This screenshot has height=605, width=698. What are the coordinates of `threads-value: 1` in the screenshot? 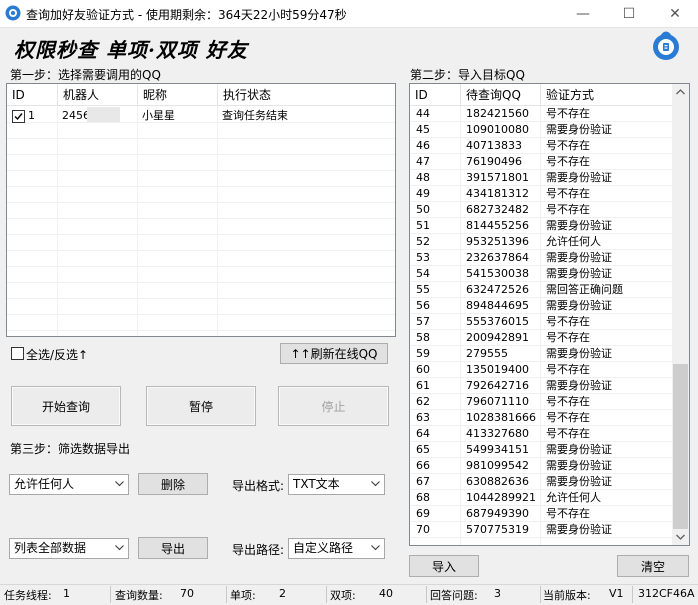 It's located at (66, 593).